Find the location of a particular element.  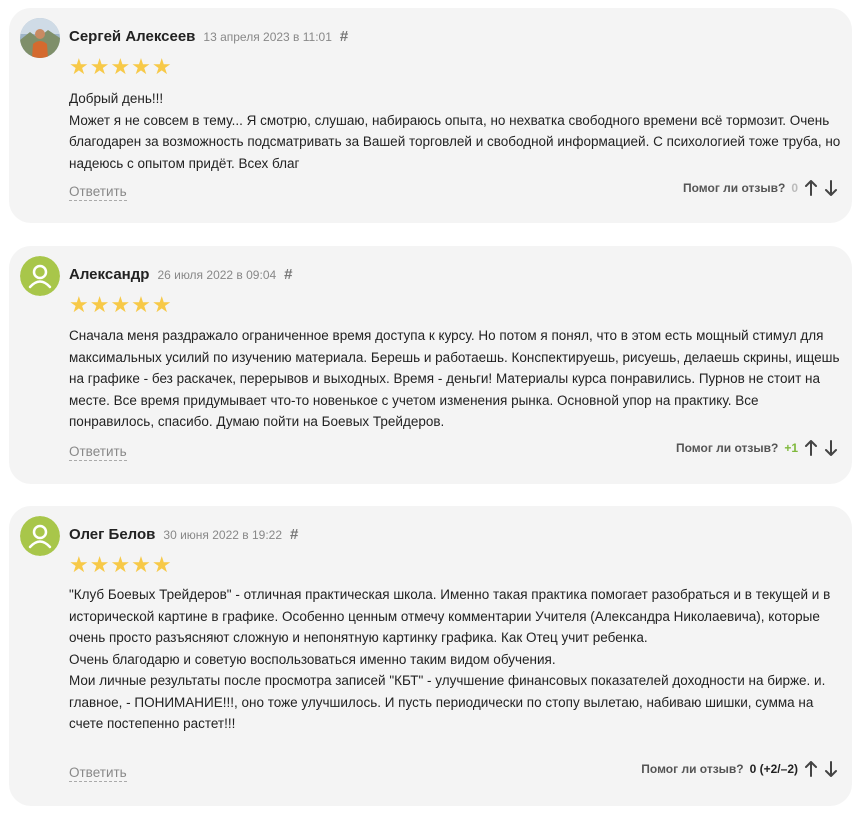

review-header: Олег Белов 30 июня 2022 в 19:22 # is located at coordinates (183, 534).